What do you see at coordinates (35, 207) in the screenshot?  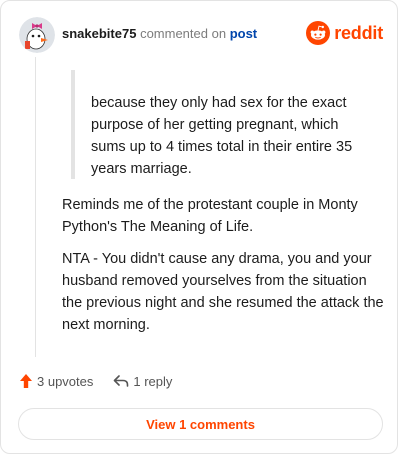 I see `thread-line` at bounding box center [35, 207].